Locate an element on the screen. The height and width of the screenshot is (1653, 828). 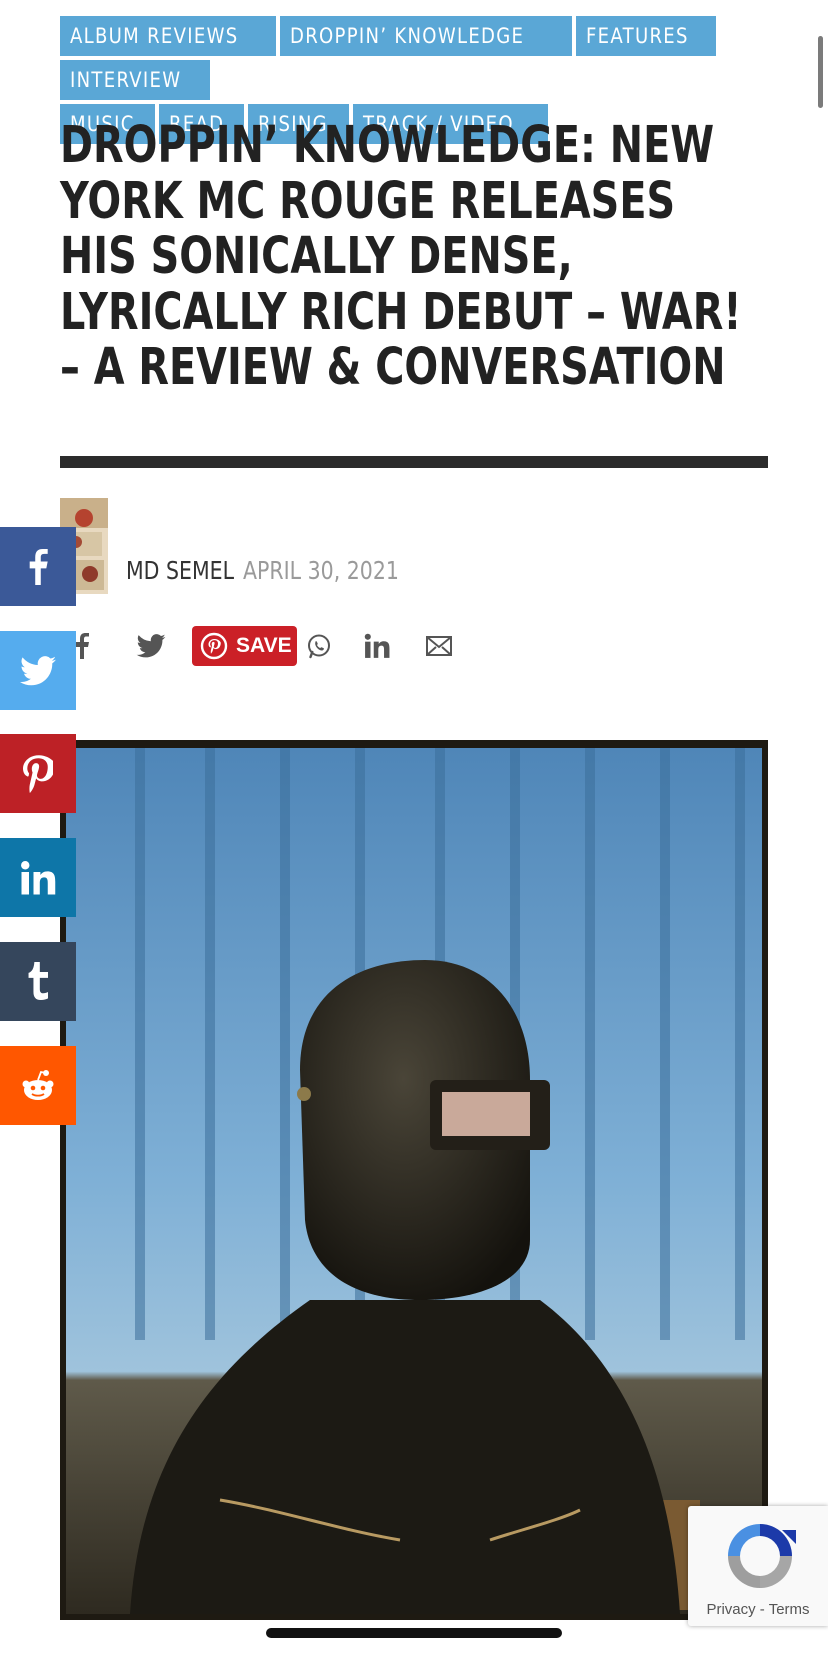
tag-album-reviews: ALBUM REVIEWS is located at coordinates (168, 36).